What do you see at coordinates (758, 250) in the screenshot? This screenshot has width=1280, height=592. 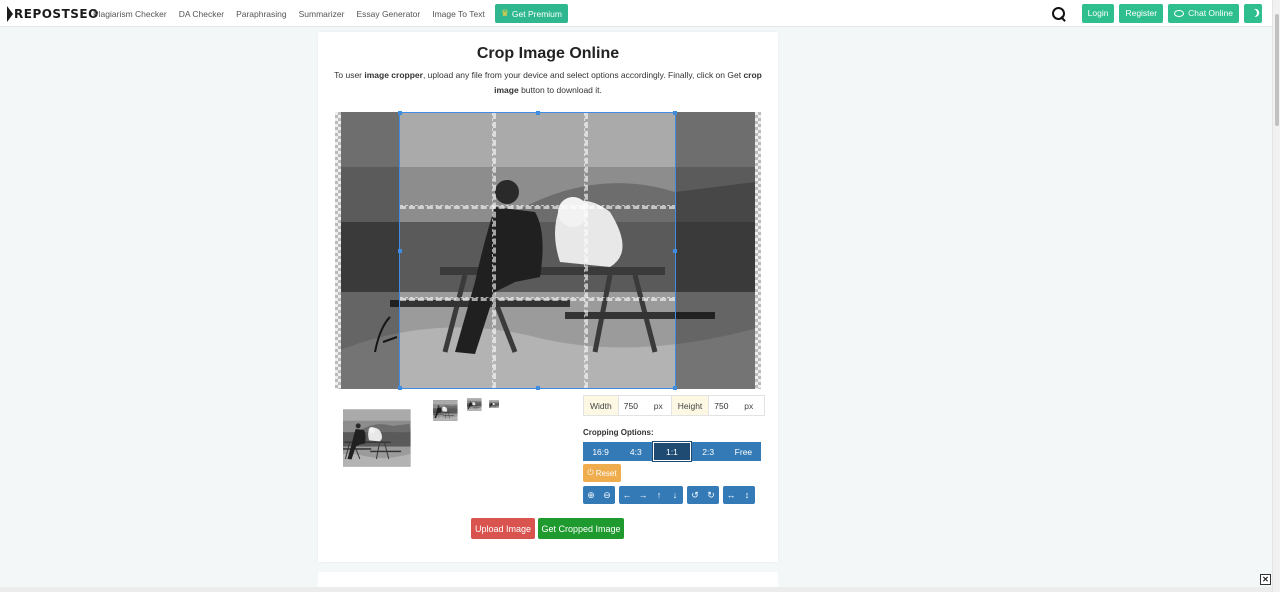 I see `canvas-edge-right` at bounding box center [758, 250].